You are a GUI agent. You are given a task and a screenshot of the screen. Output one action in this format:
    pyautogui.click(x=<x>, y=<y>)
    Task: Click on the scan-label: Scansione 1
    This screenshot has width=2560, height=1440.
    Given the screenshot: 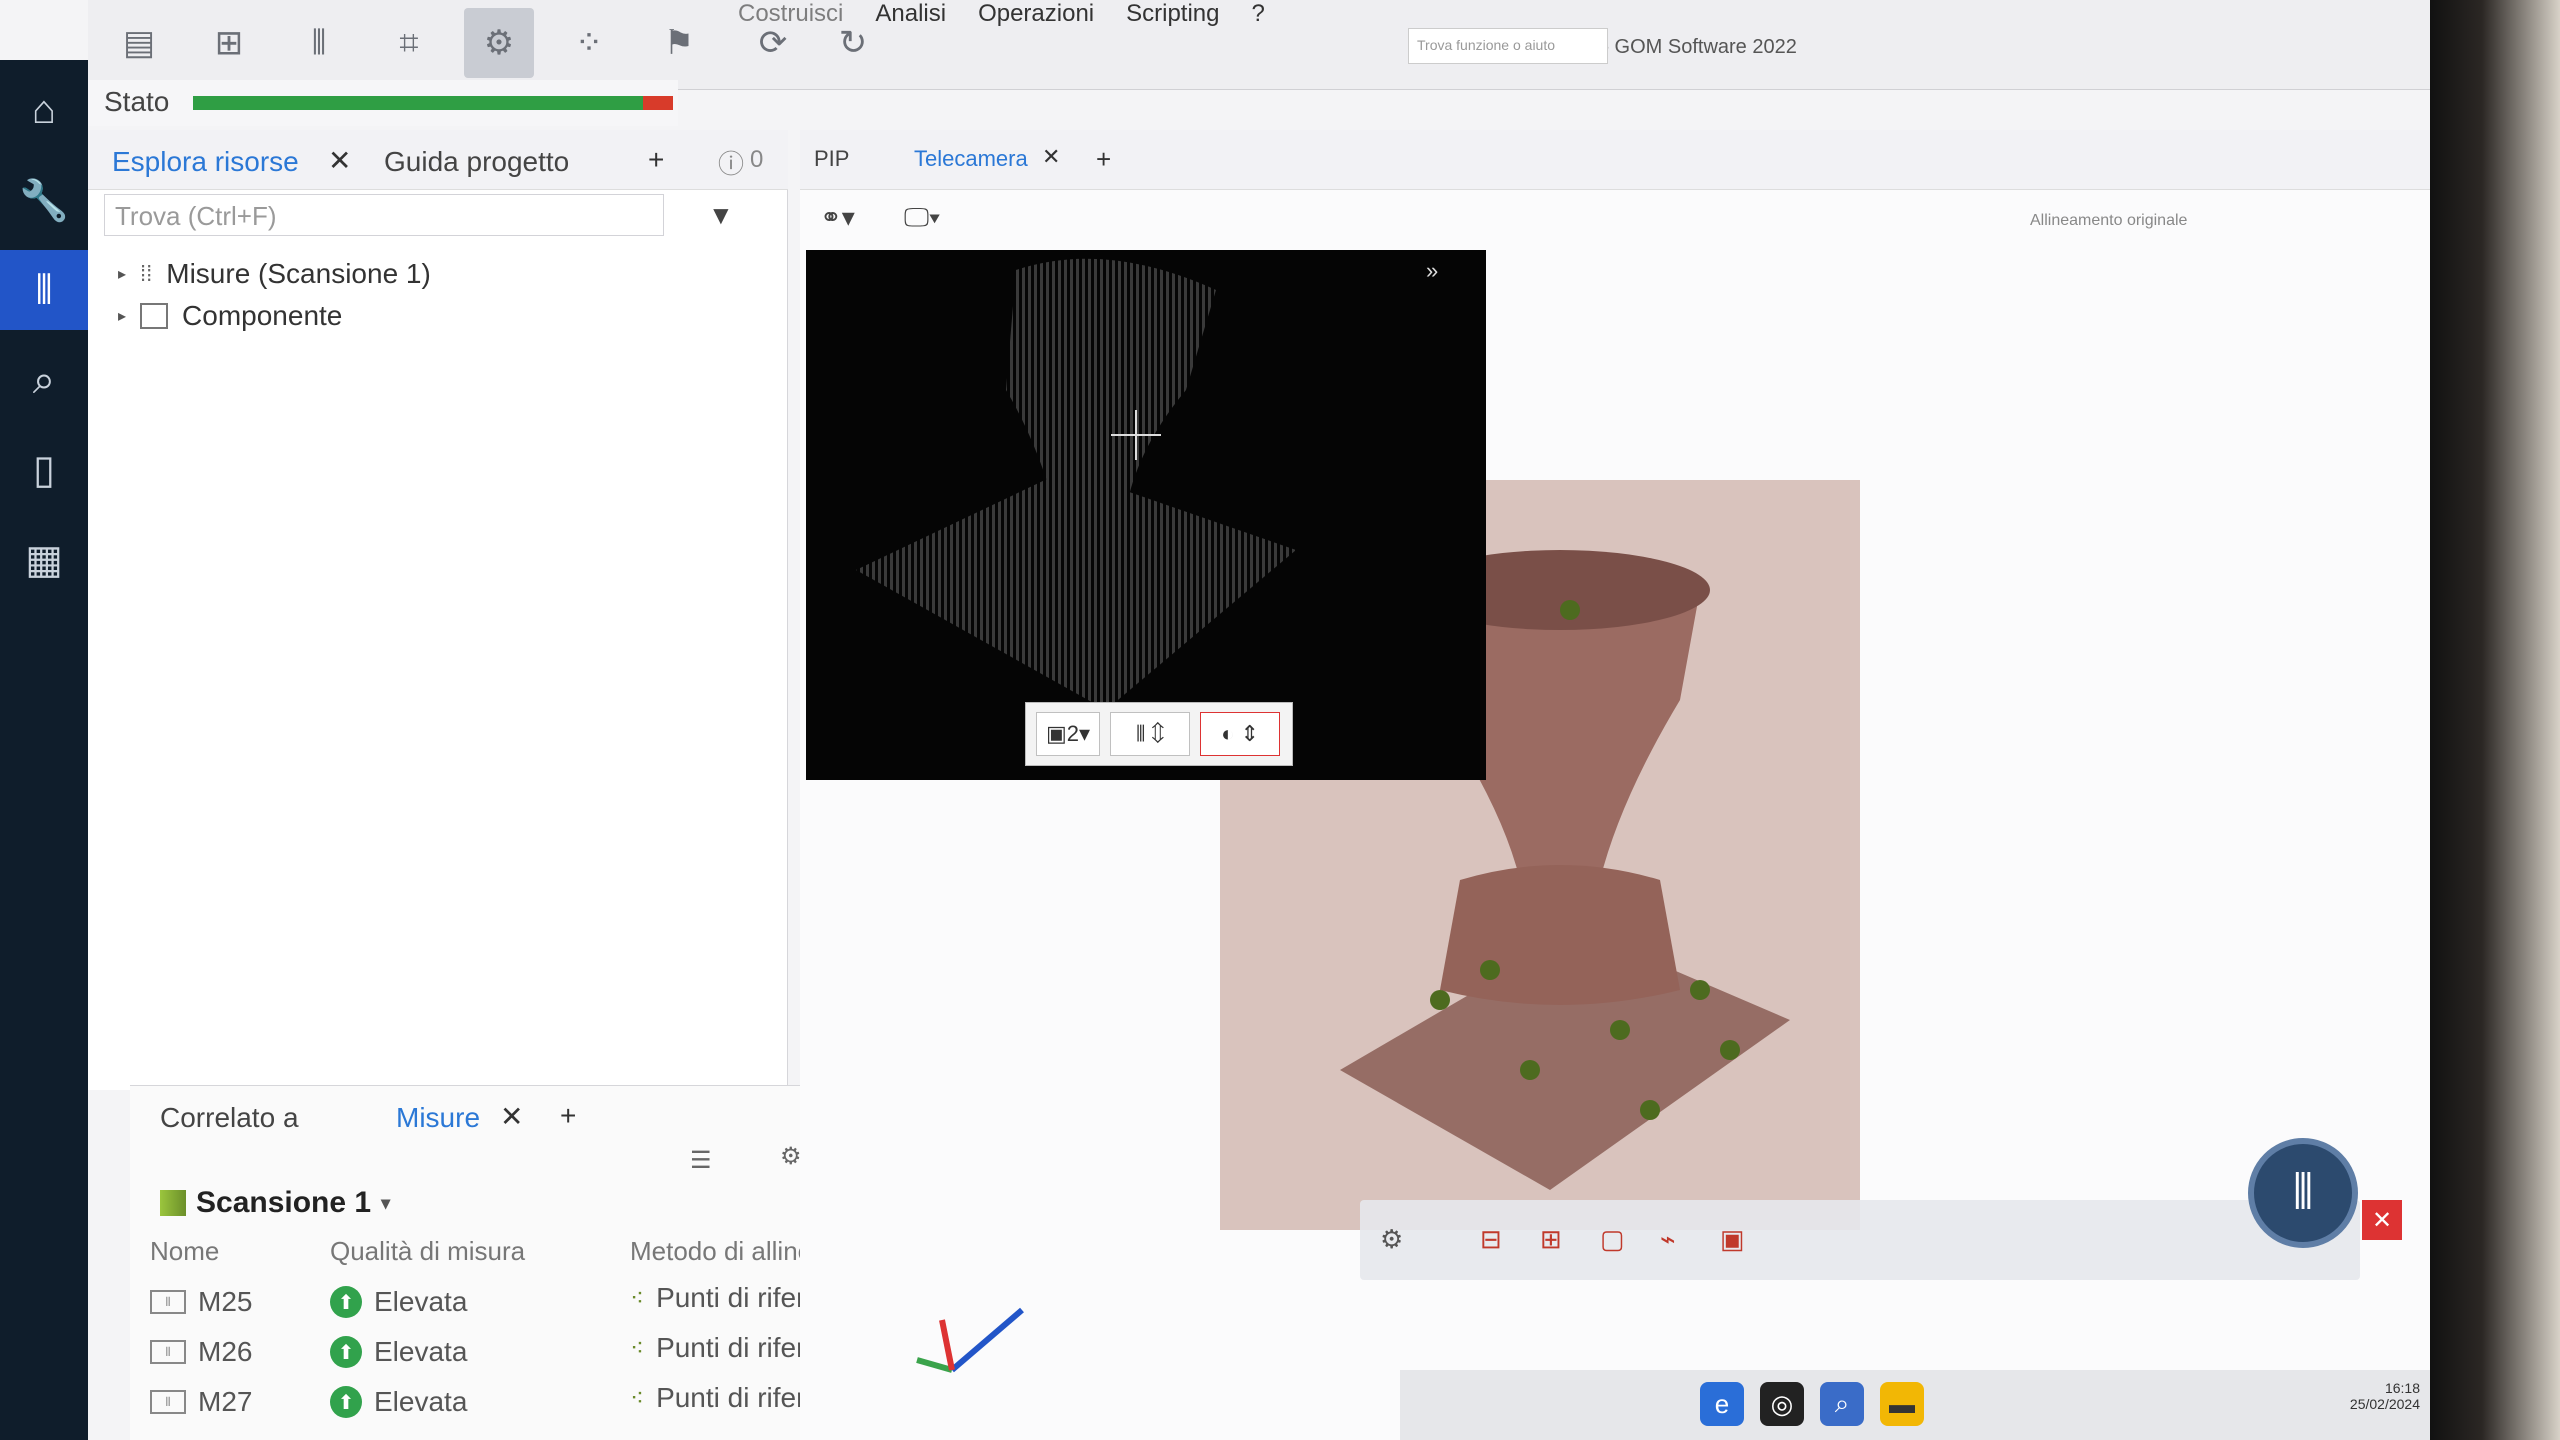 What is the action you would take?
    pyautogui.click(x=284, y=1202)
    